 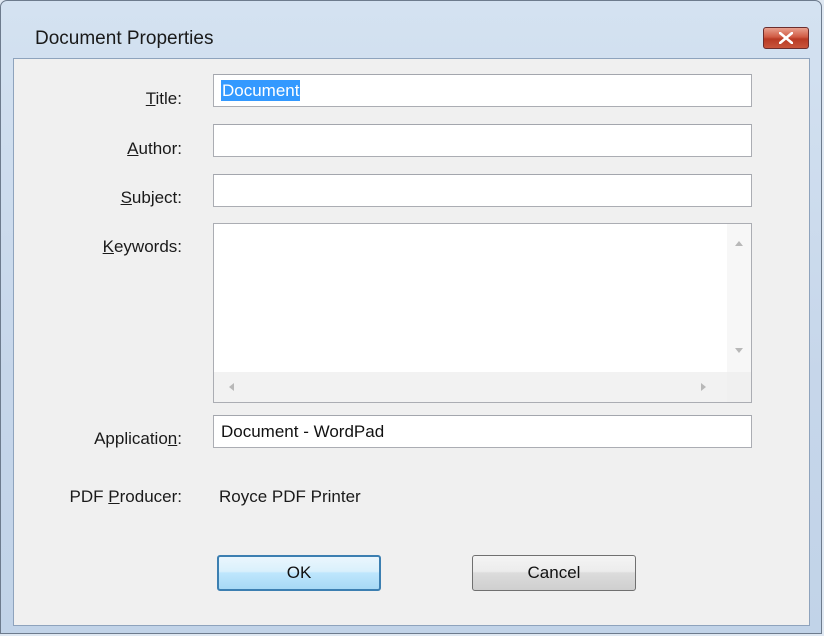 What do you see at coordinates (107, 149) in the screenshot?
I see `author-label: Author:` at bounding box center [107, 149].